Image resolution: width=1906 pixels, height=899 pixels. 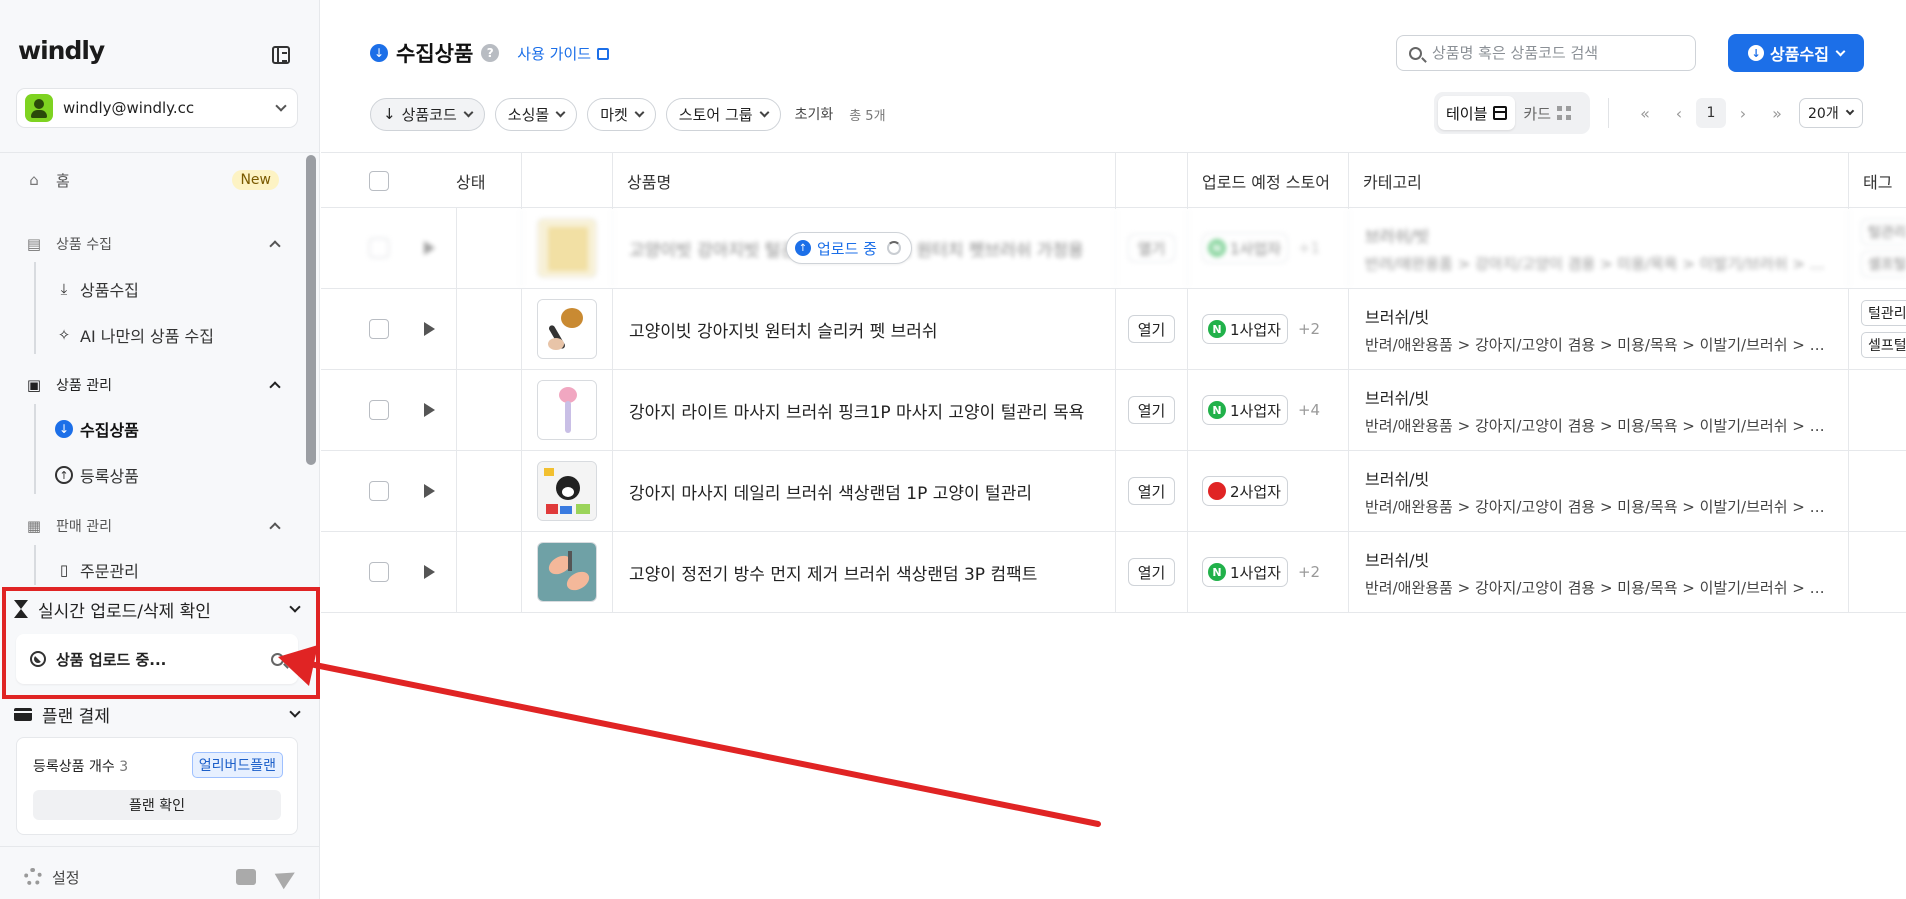 I want to click on sidebar-section-collect: ▤ 상품 수집, so click(x=152, y=244).